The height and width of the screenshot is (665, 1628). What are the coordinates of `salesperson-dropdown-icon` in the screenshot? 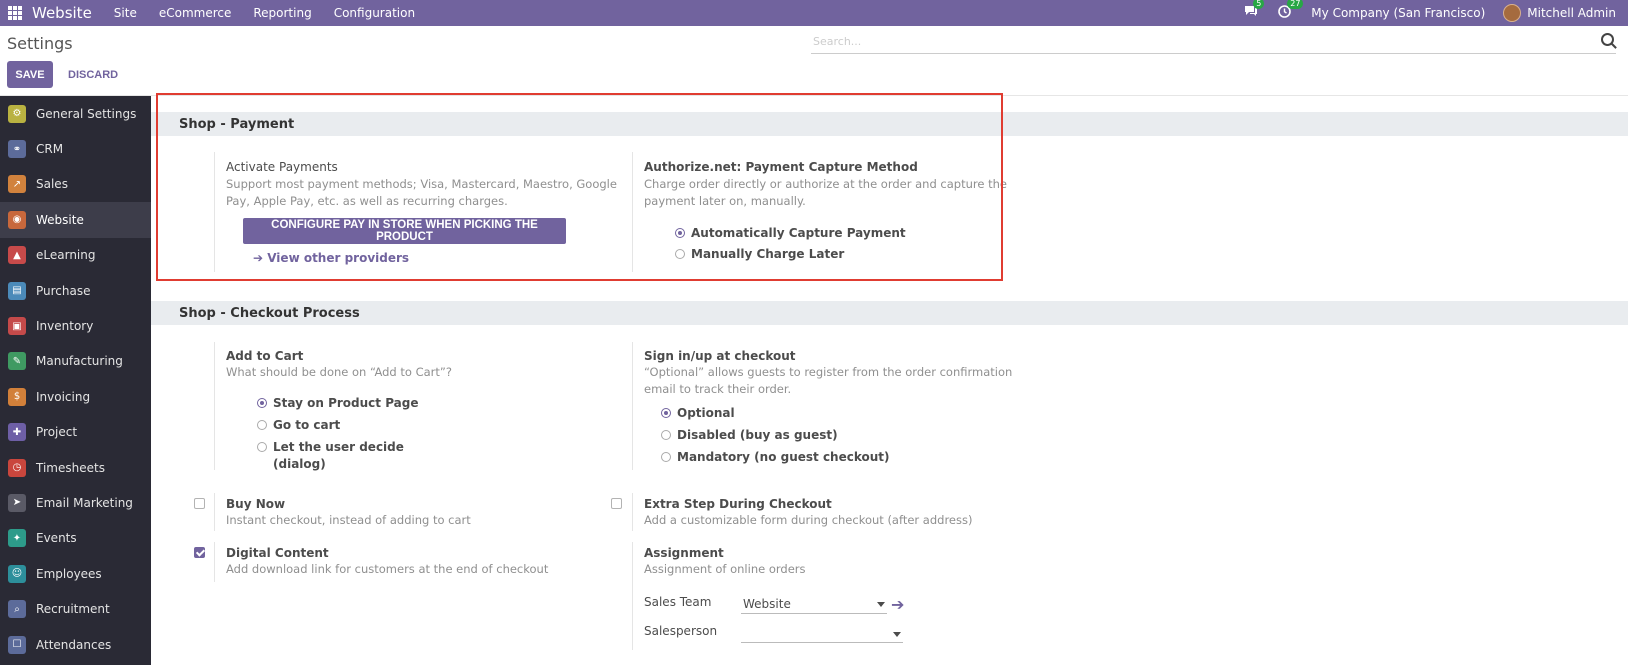 It's located at (897, 634).